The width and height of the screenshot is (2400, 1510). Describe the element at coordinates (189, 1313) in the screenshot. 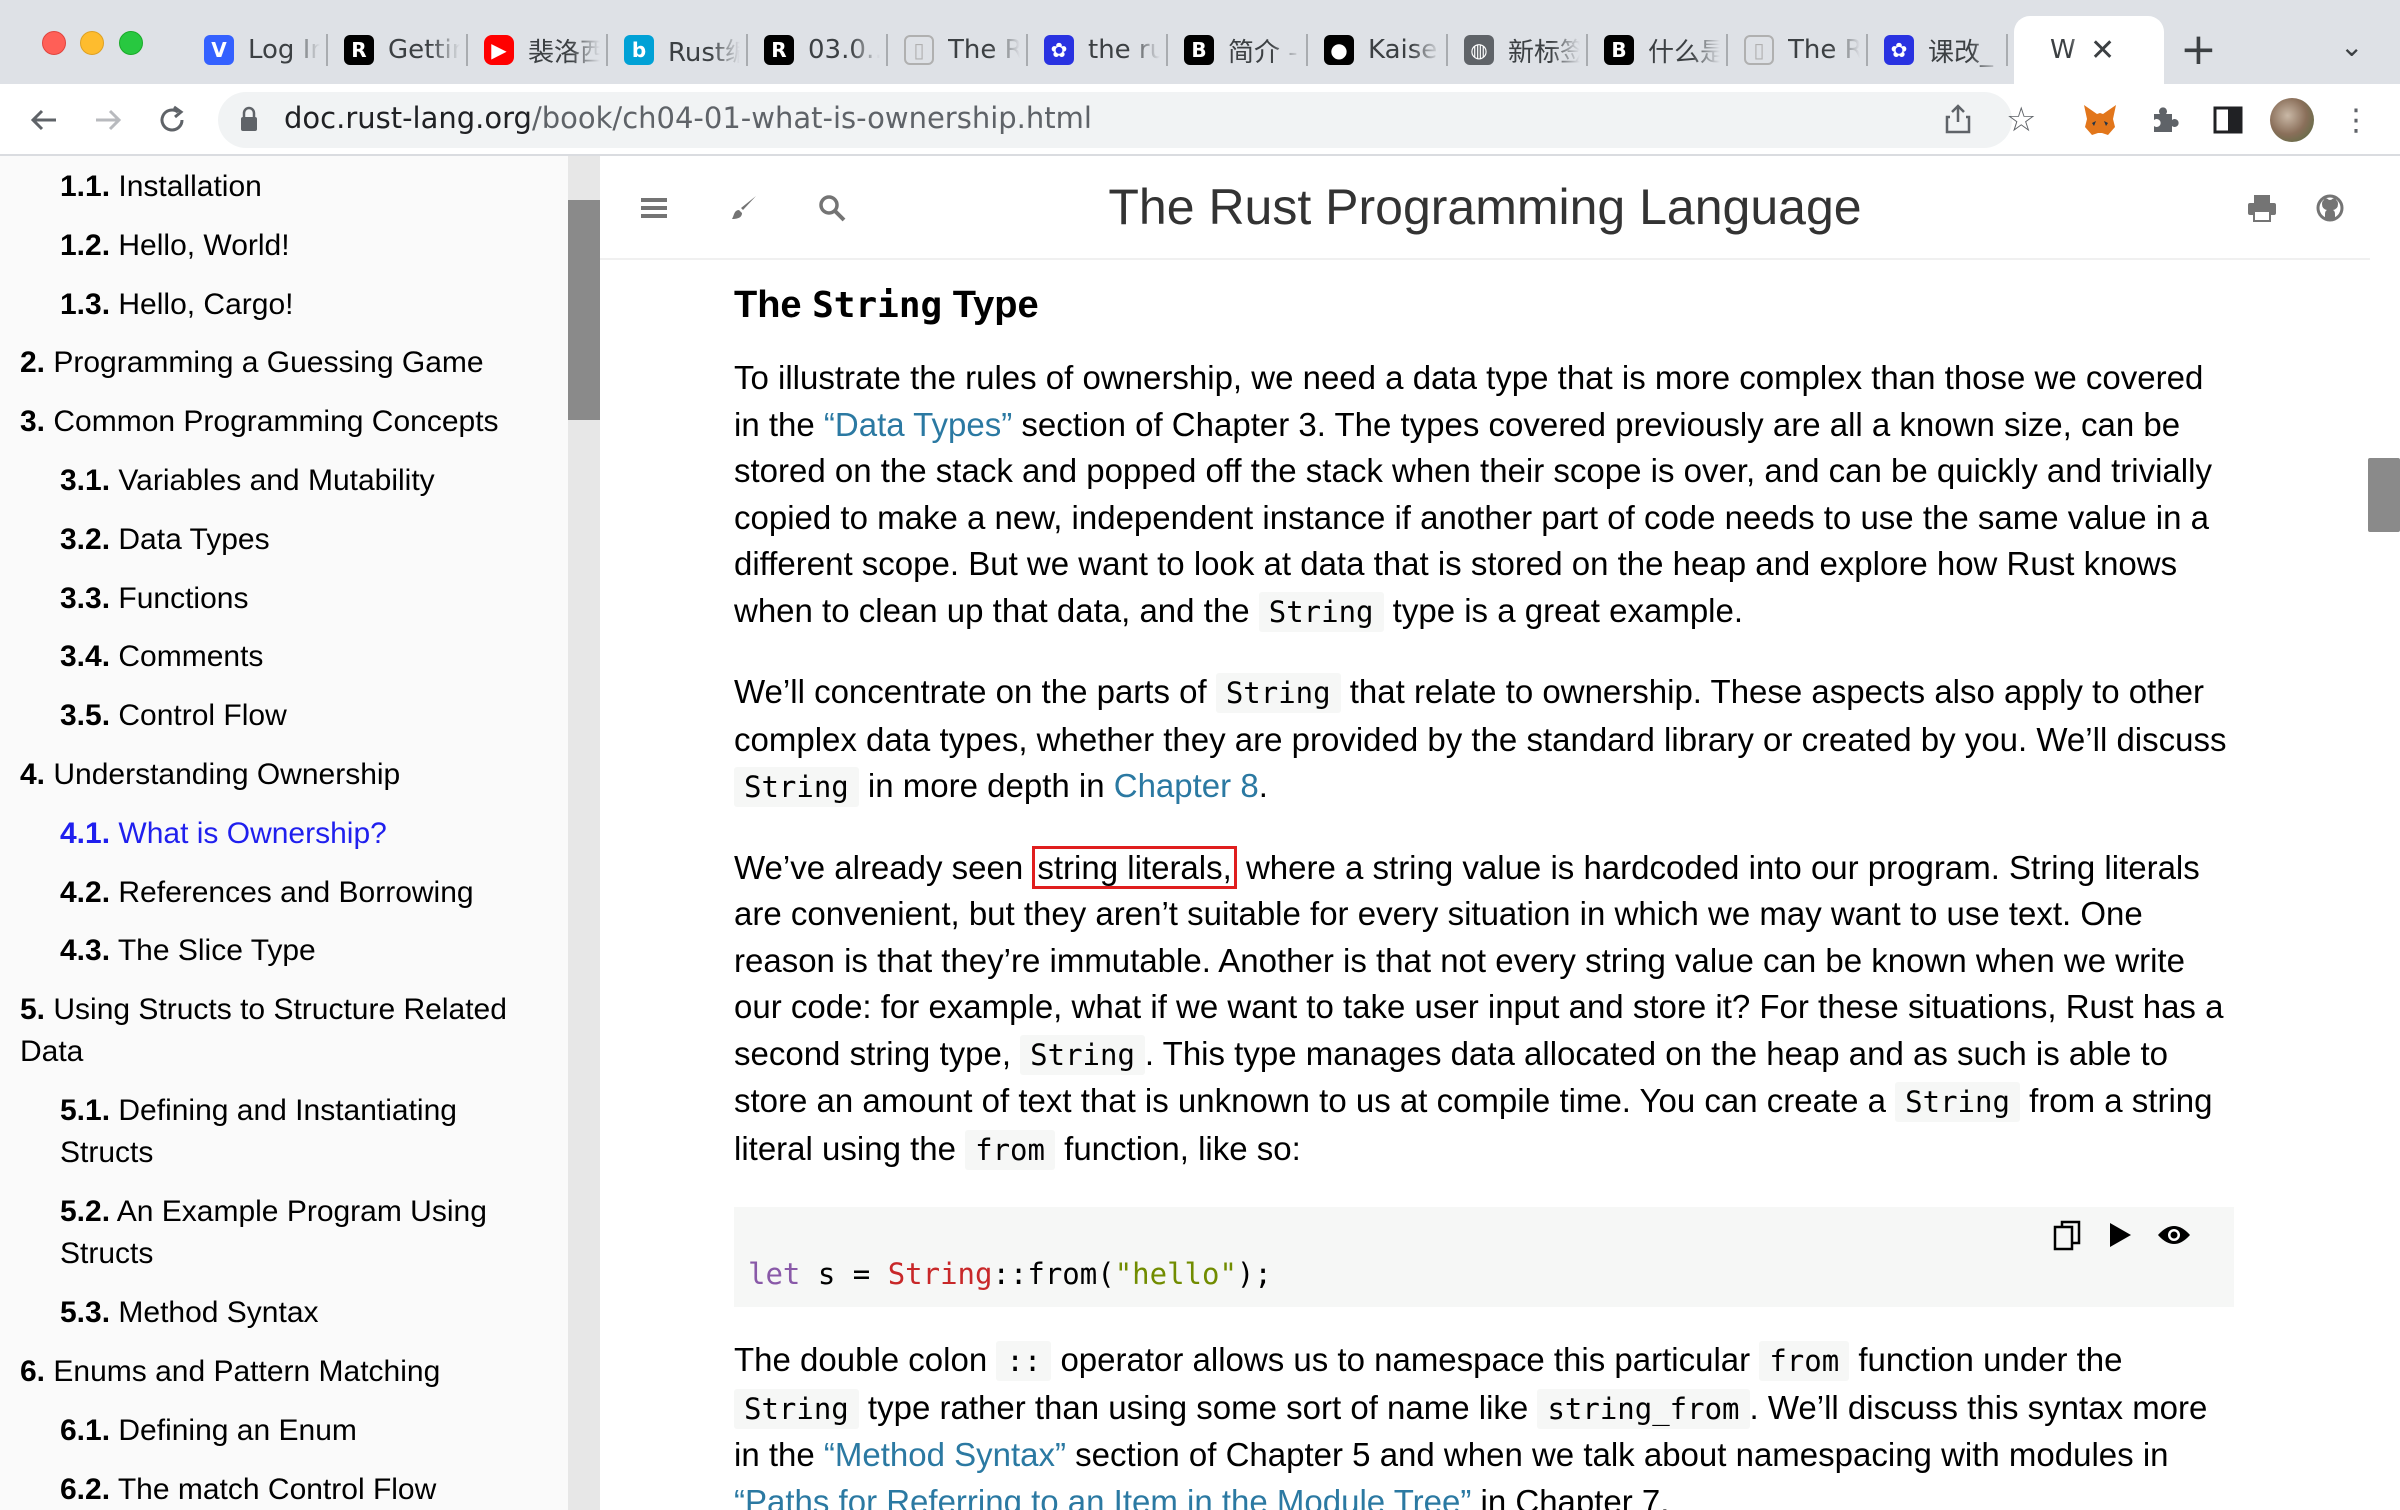

I see `sidebar-item: 5.3. Method Syntax` at that location.